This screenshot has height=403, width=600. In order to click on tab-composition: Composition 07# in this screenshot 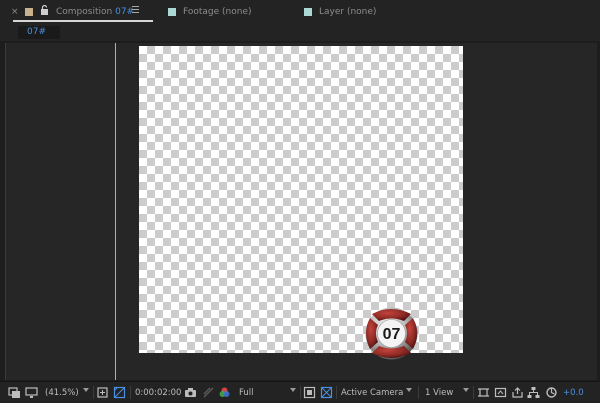, I will do `click(95, 12)`.